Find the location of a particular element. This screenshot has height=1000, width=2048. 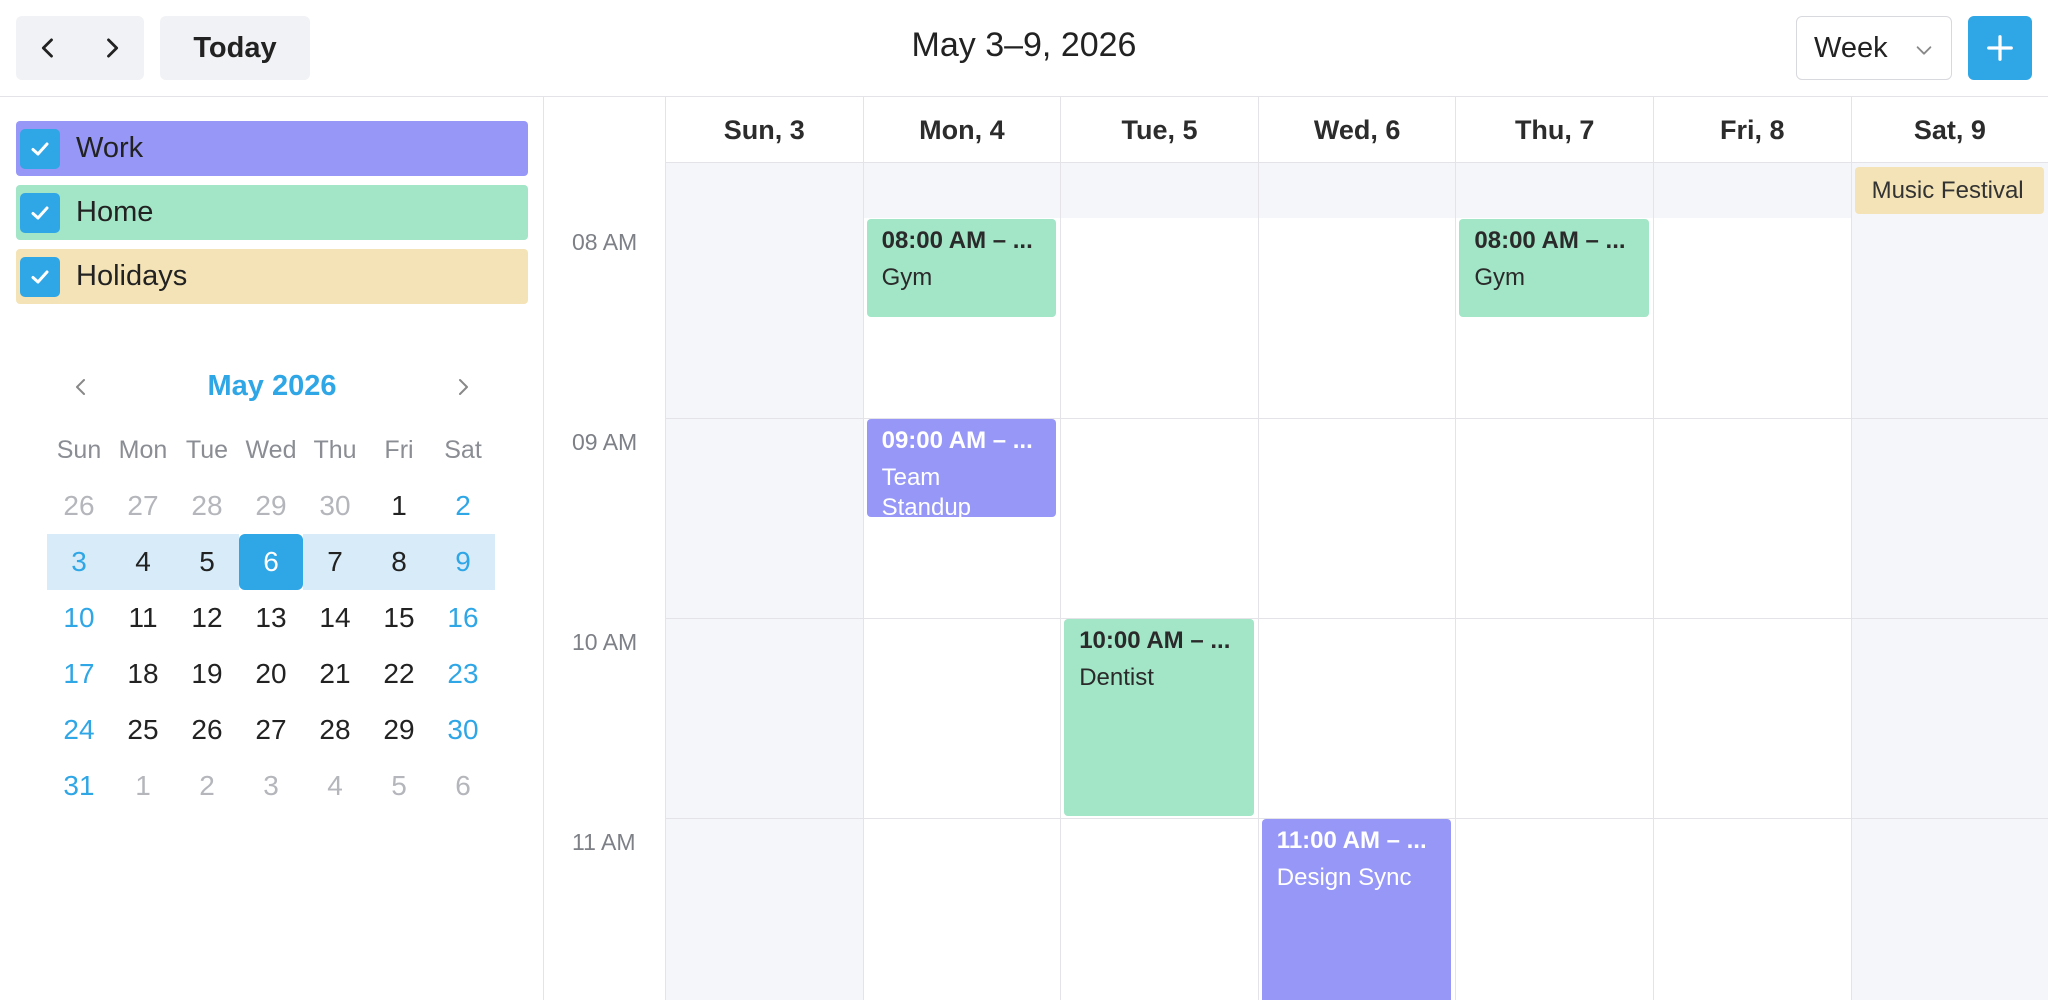

mini-calendar-header: May 2026 is located at coordinates (272, 387).